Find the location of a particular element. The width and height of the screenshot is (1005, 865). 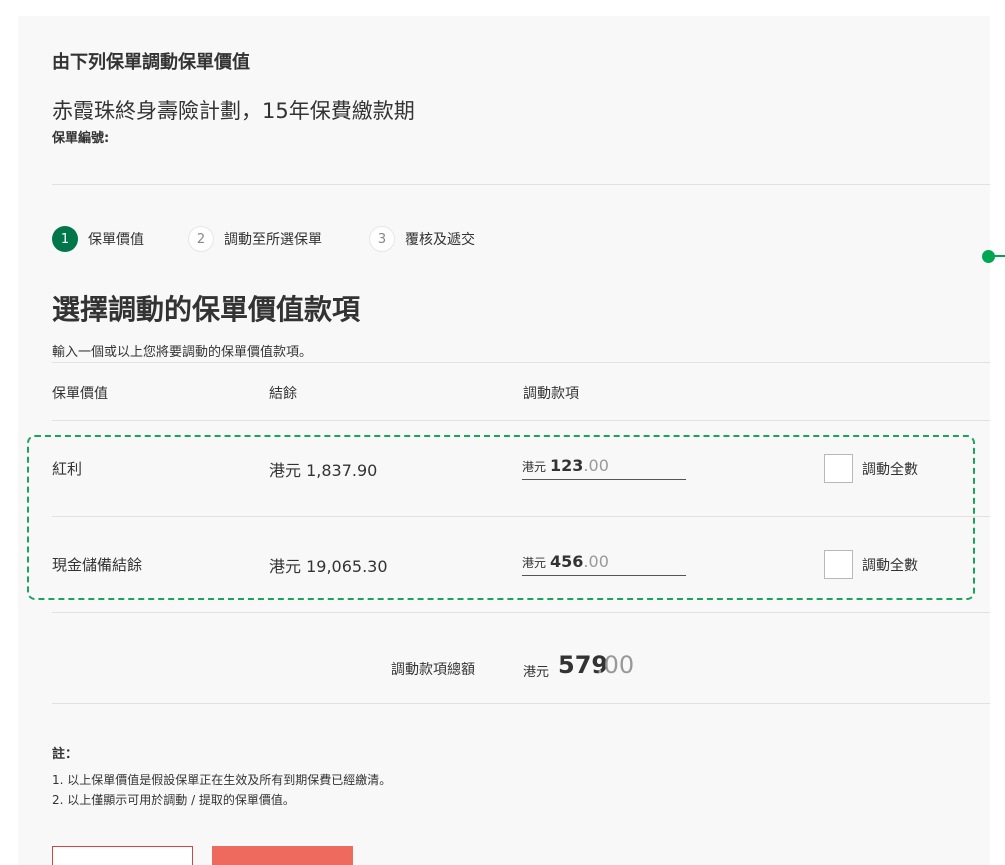

column-header-balance: 結餘 is located at coordinates (283, 394).